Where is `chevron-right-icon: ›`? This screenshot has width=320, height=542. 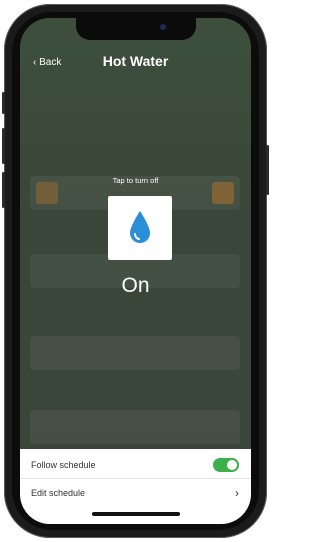 chevron-right-icon: › is located at coordinates (237, 493).